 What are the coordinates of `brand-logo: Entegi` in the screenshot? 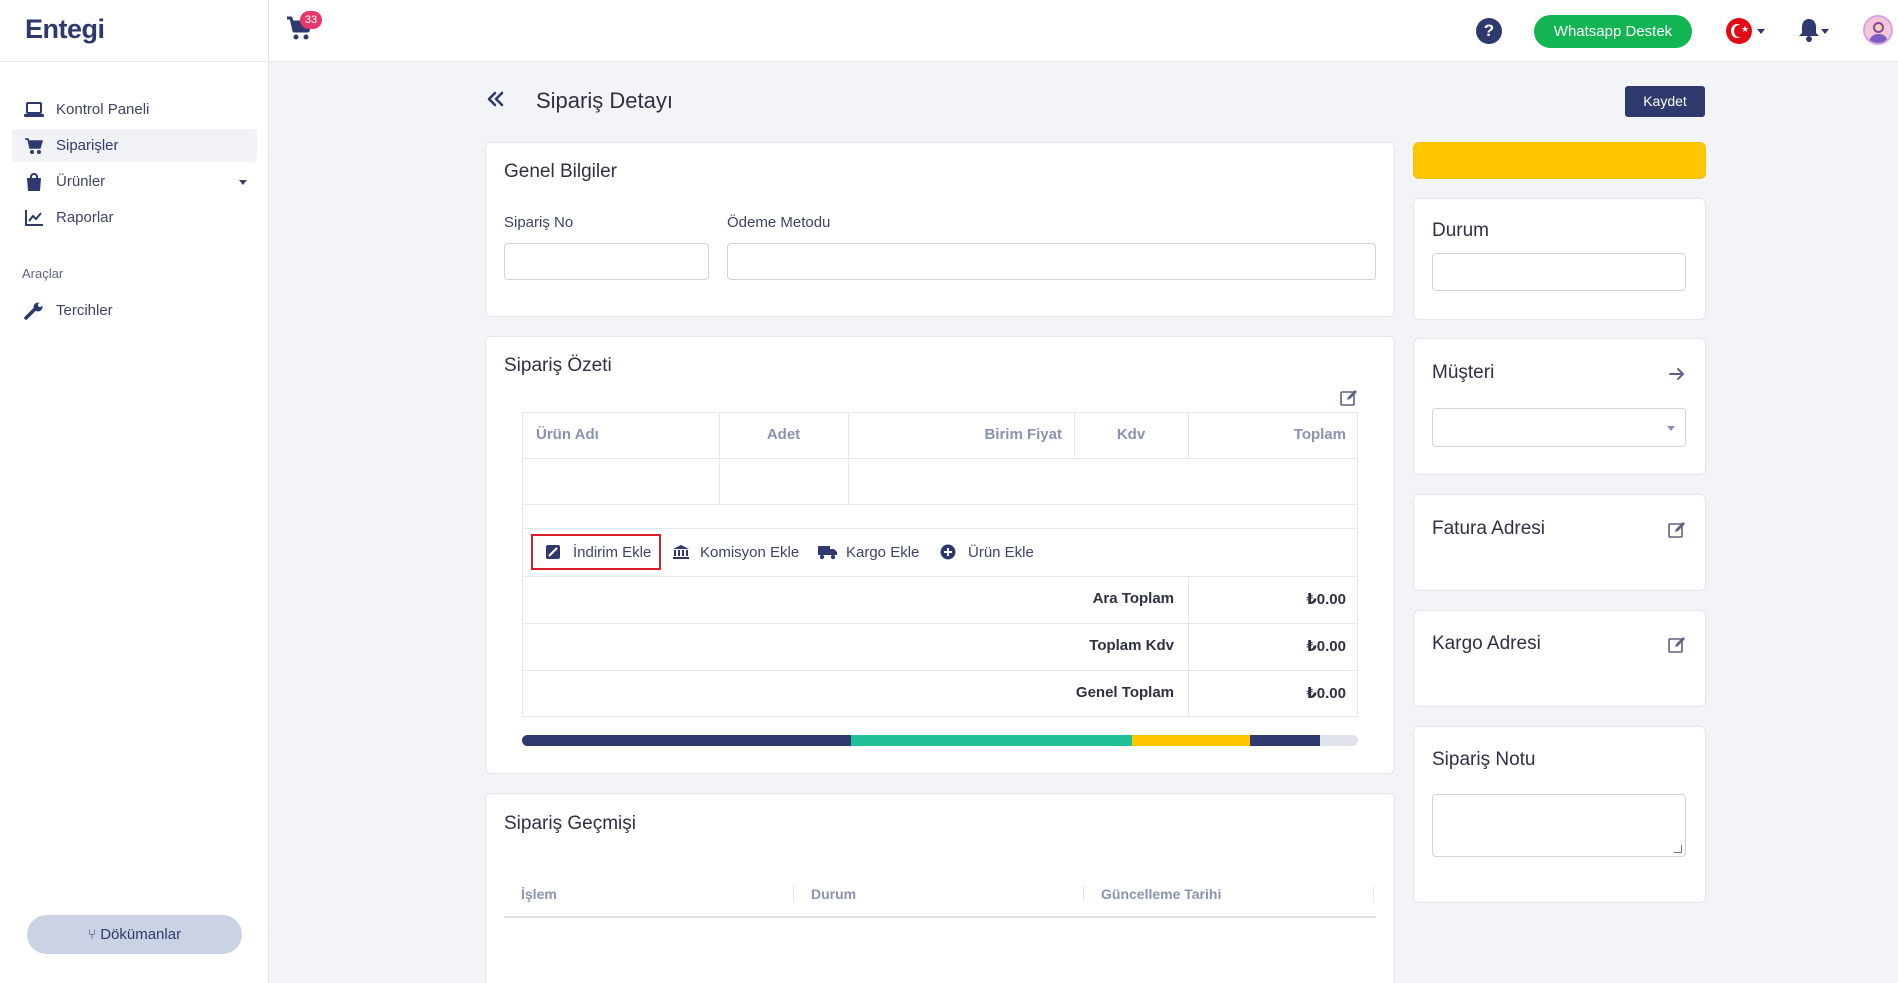 It's located at (65, 29).